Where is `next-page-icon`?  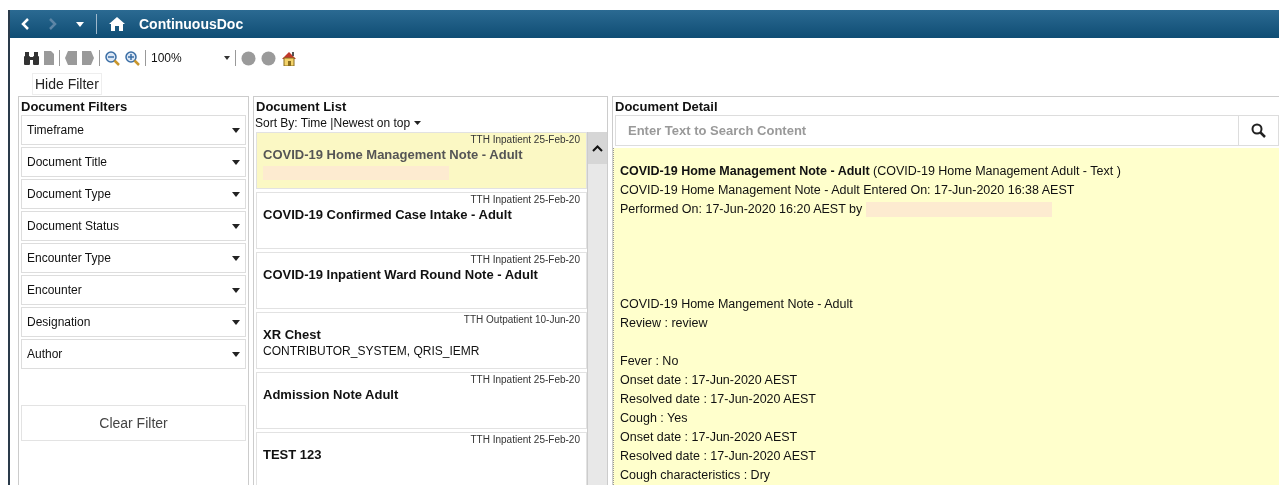
next-page-icon is located at coordinates (88, 58).